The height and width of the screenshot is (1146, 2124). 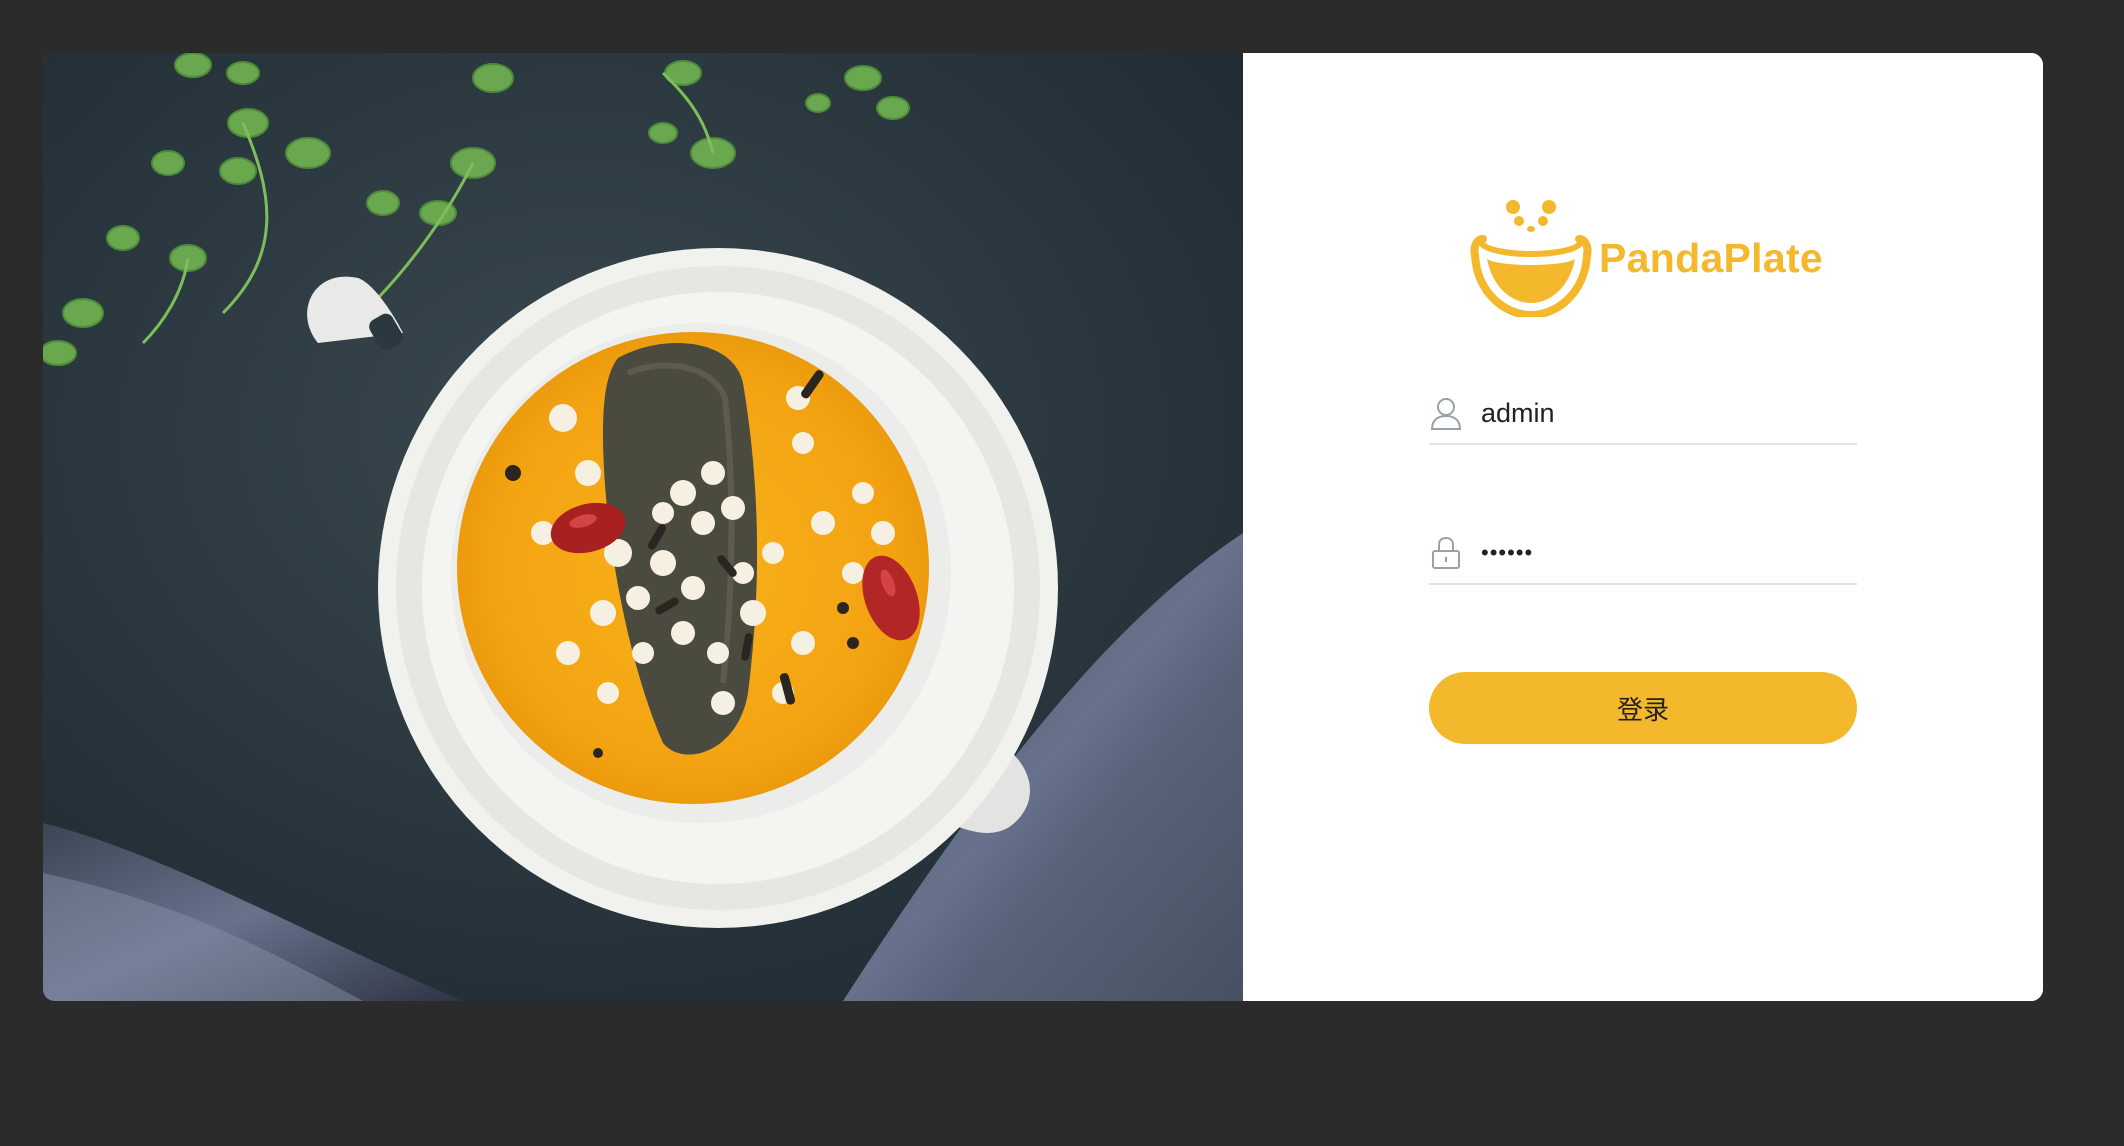 I want to click on username-field, so click(x=1643, y=414).